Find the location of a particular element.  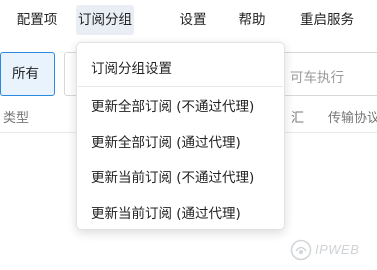

menu-item-update-current-direct: 更新当前订阅 (不通过代理) is located at coordinates (172, 176).